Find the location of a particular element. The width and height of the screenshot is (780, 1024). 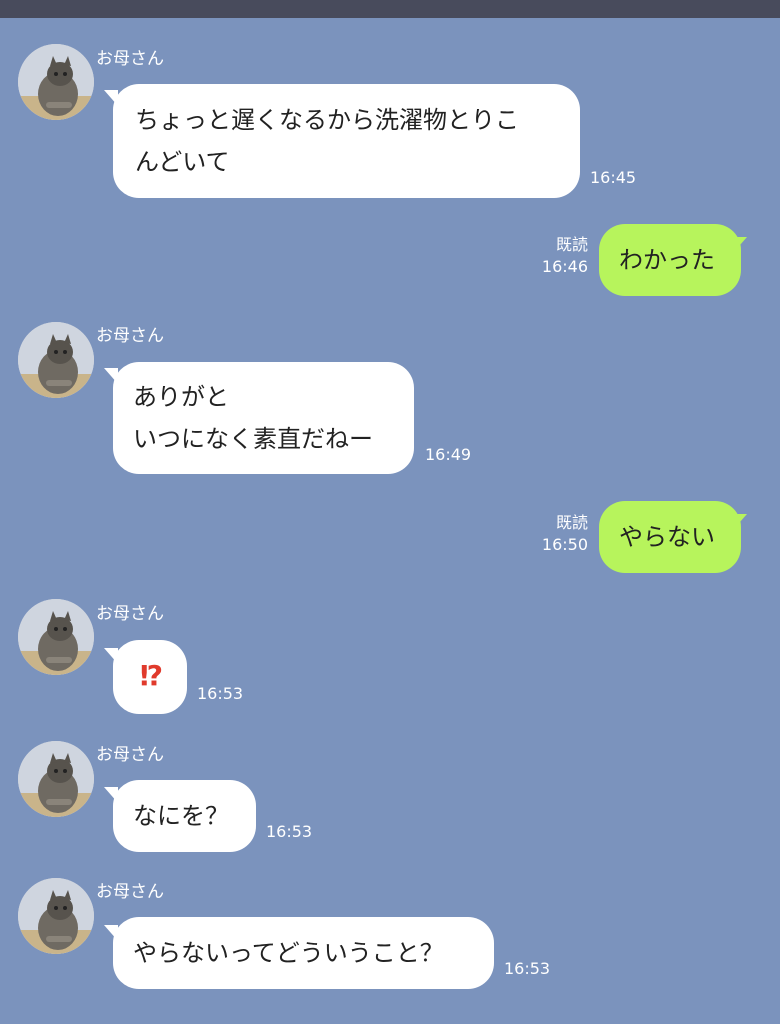

message-meta: 既読 16:50 is located at coordinates (553, 534).